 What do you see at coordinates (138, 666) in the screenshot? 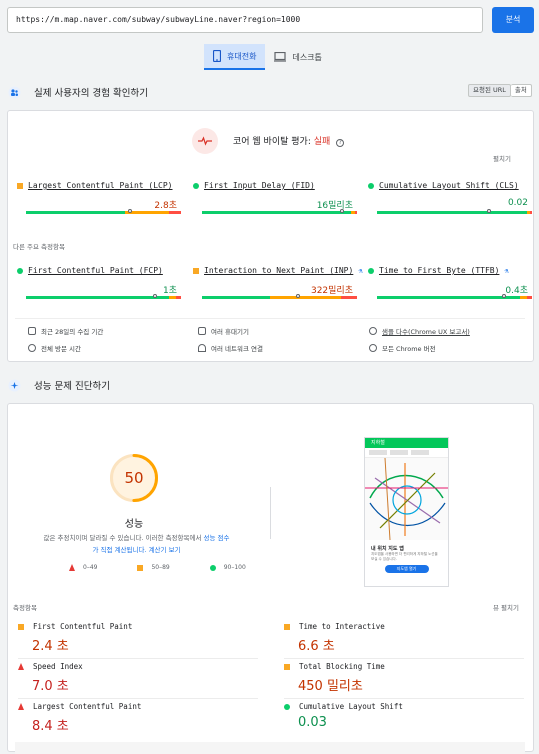
I see `perf-metric-header: Speed Index` at bounding box center [138, 666].